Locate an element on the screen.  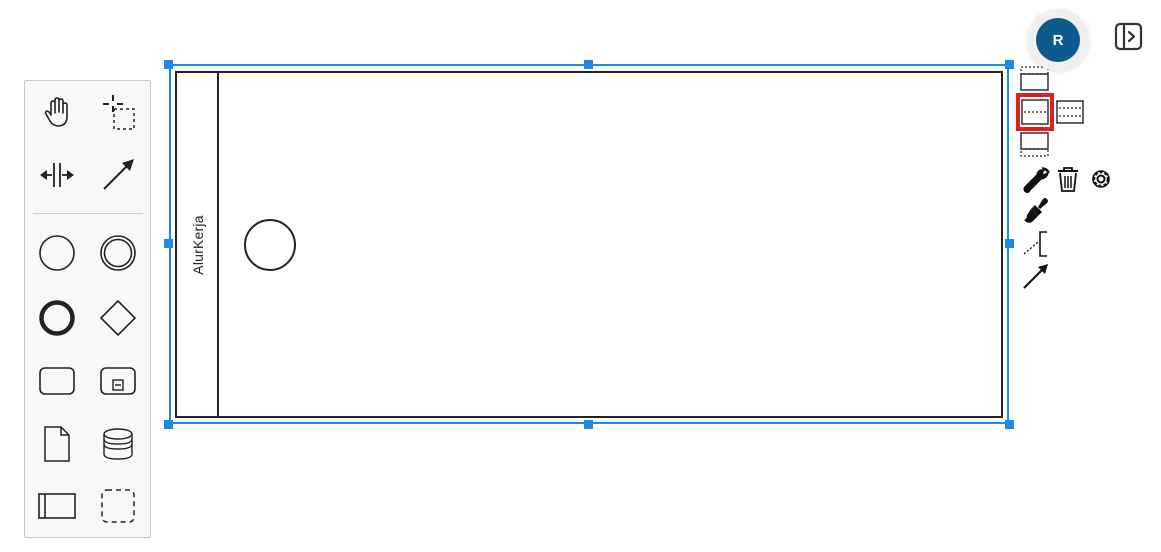
text-annotation-button is located at coordinates (1036, 244).